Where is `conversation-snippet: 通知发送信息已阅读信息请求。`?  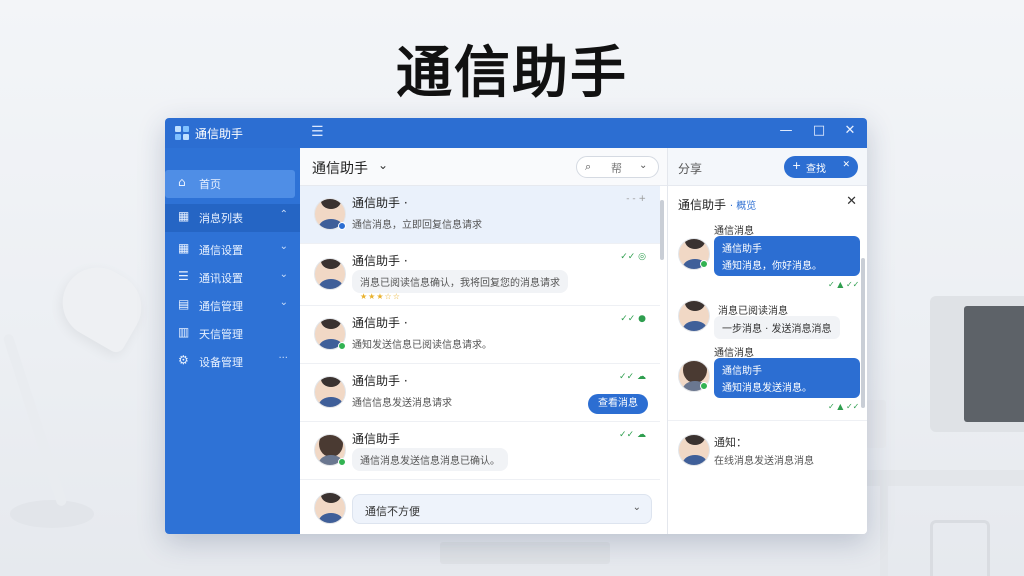 conversation-snippet: 通知发送信息已阅读信息请求。 is located at coordinates (422, 345).